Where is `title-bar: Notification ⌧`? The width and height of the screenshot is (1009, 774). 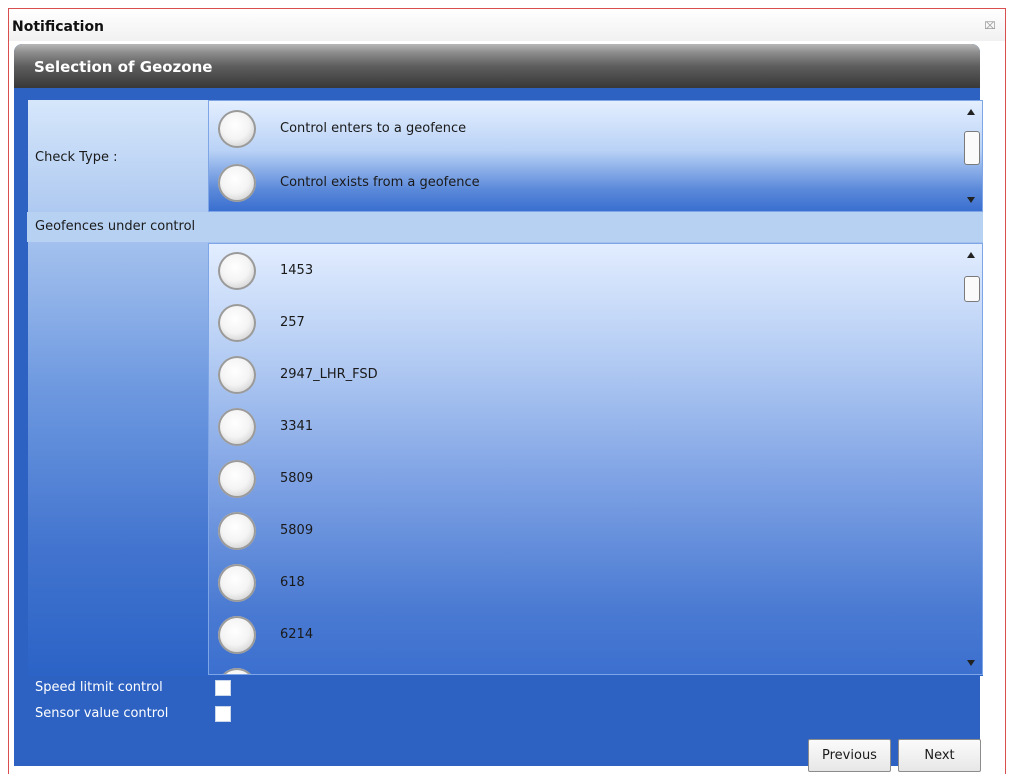
title-bar: Notification ⌧ is located at coordinates (507, 25).